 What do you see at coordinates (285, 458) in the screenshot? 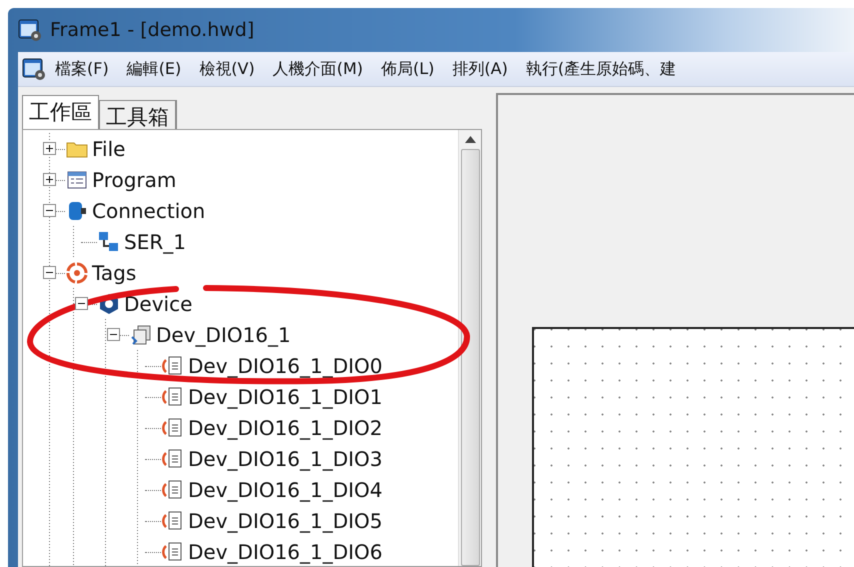
I see `tree-item: Dev_DIO16_1_DIO3` at bounding box center [285, 458].